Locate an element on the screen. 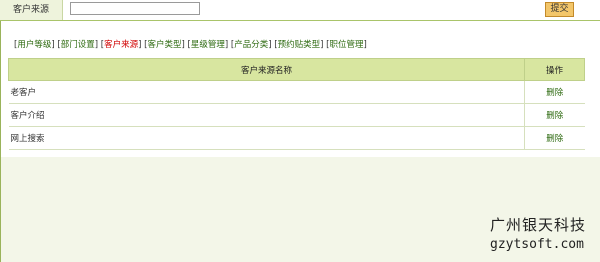 The image size is (600, 262). source-name-cell: 客户介绍 is located at coordinates (266, 115).